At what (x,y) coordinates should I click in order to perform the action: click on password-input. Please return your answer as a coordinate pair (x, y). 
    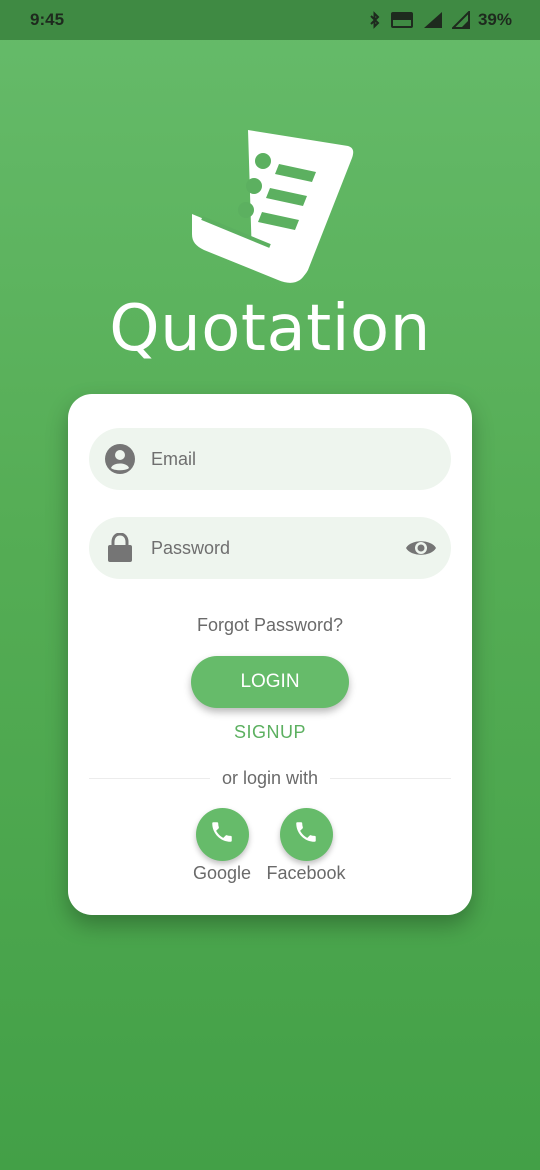
    Looking at the image, I should click on (271, 548).